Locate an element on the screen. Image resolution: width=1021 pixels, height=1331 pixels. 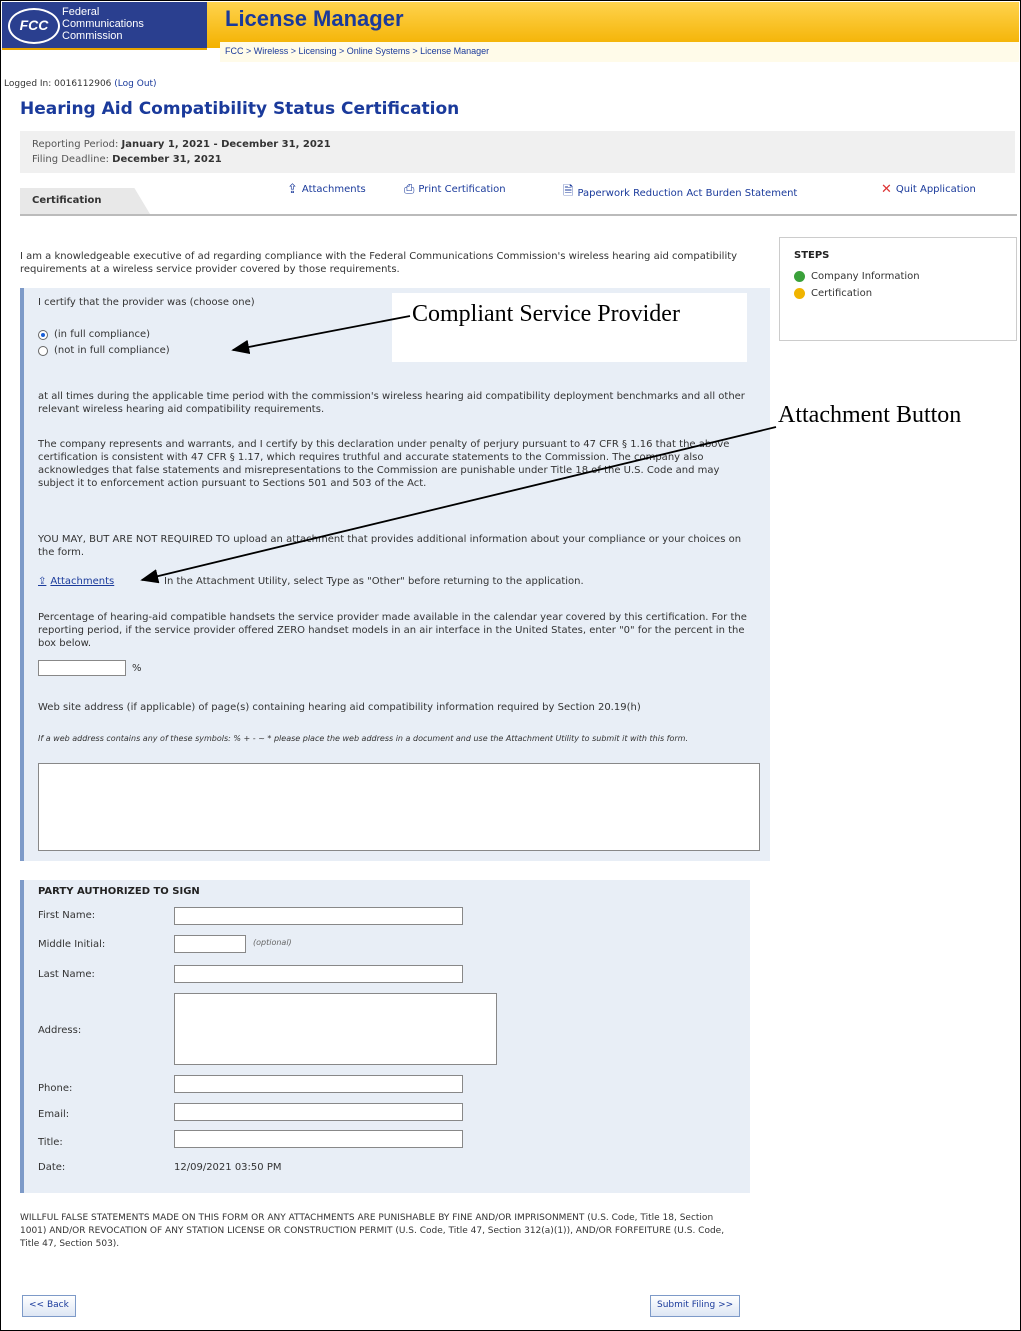
submit-filing-button: Submit Filing >> is located at coordinates (695, 1306).